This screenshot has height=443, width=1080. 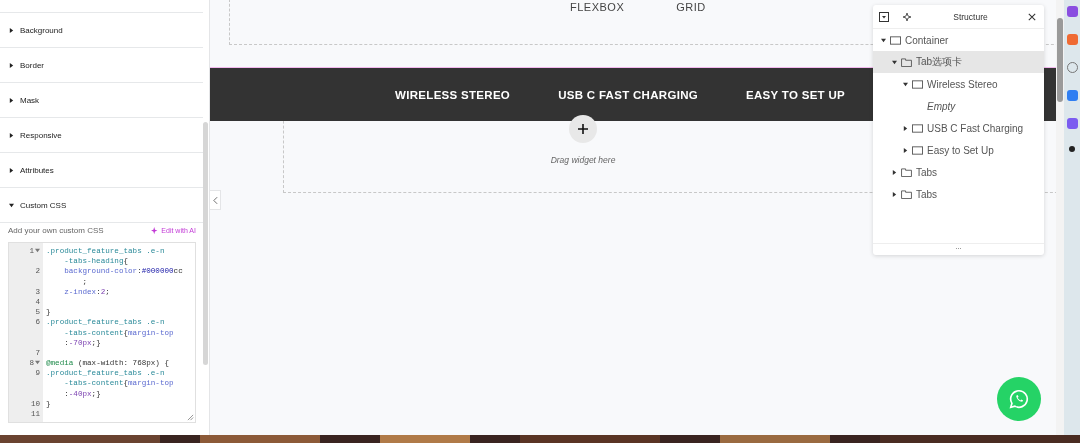 I want to click on tab-title: USB C FAST CHARGING, so click(x=628, y=94).